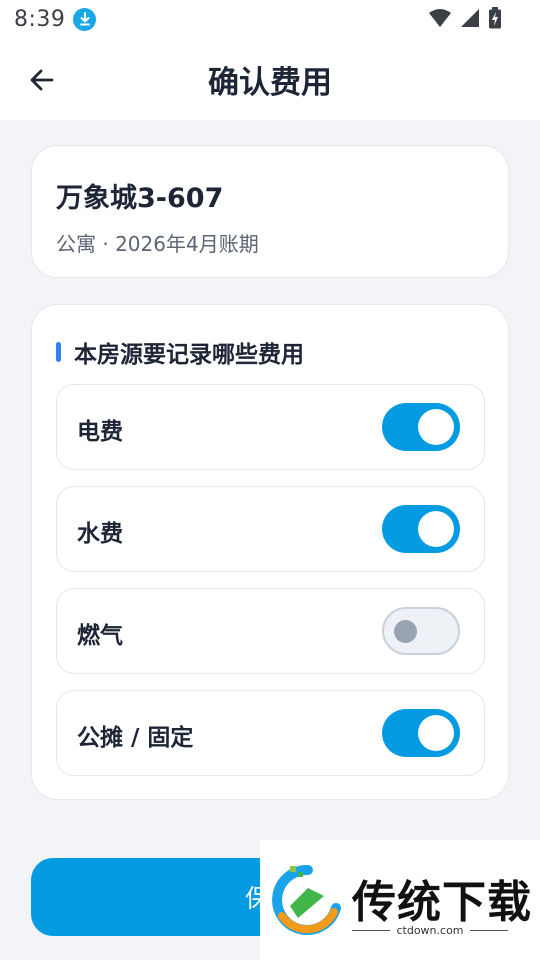 The image size is (540, 960). What do you see at coordinates (440, 20) in the screenshot?
I see `wifi-icon` at bounding box center [440, 20].